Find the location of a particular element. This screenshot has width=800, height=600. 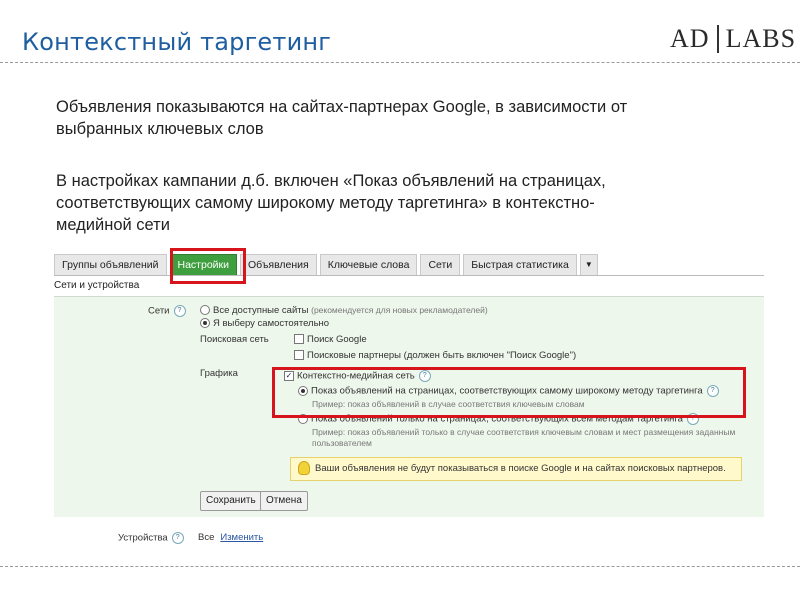

tab-quick-stats: Быстрая статистика is located at coordinates (520, 265).